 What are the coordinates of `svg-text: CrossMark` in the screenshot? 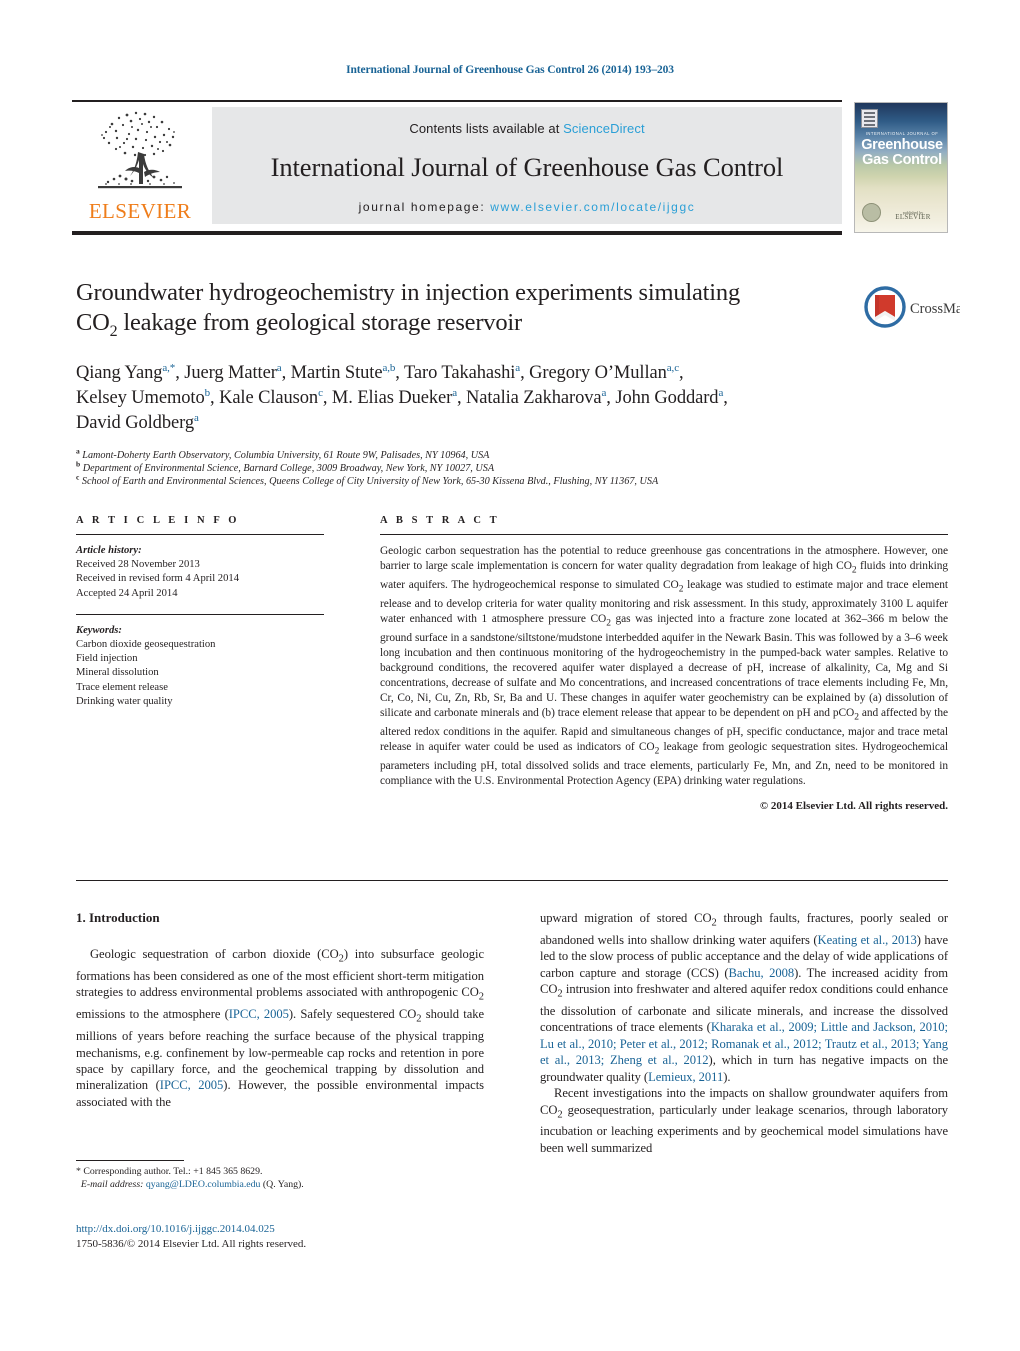 It's located at (935, 309).